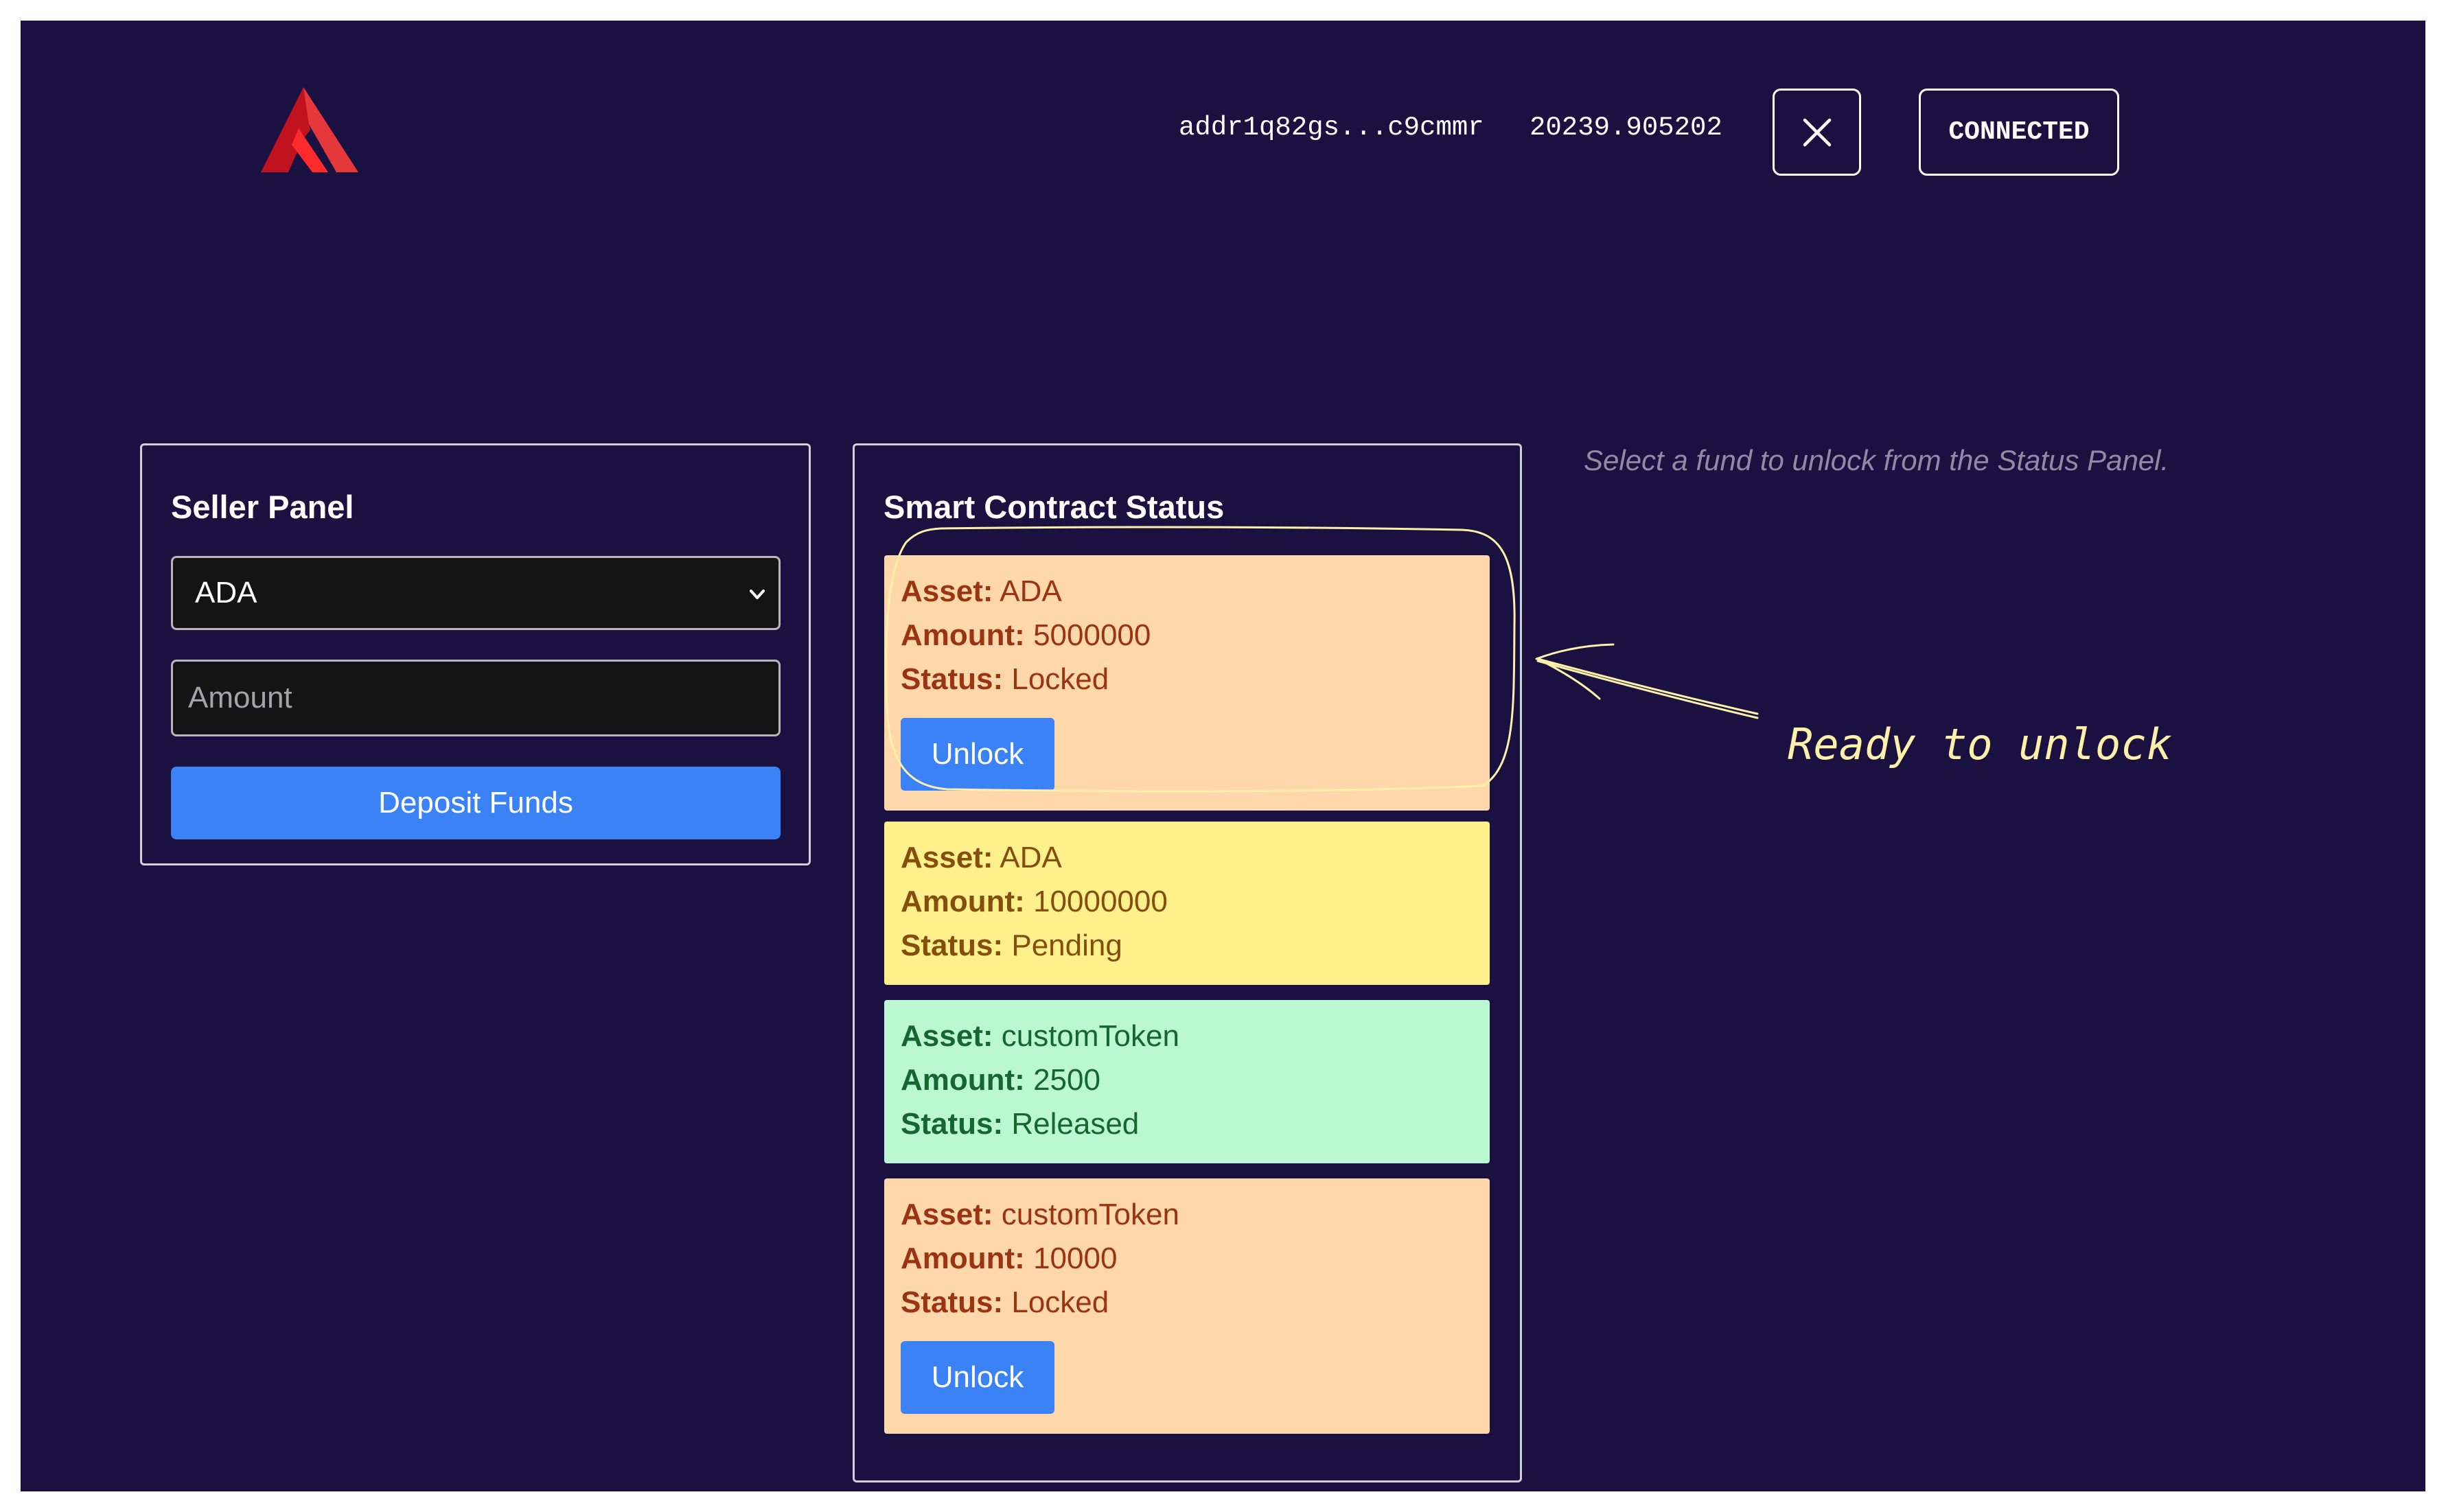 The image size is (2446, 1512). What do you see at coordinates (1075, 1258) in the screenshot?
I see `fund-amount: 10000` at bounding box center [1075, 1258].